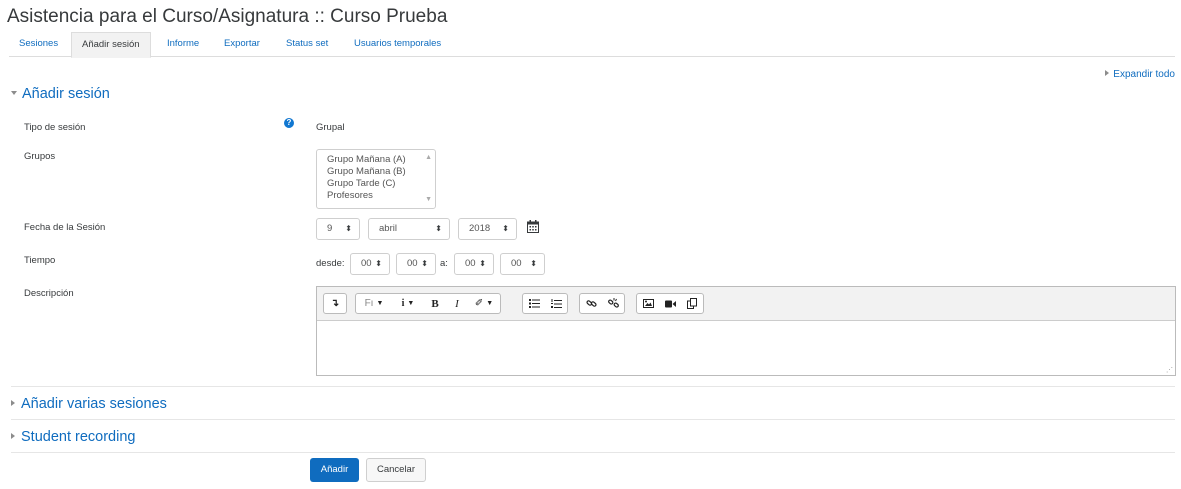 The image size is (1181, 489). What do you see at coordinates (330, 127) in the screenshot?
I see `session-type-value: Grupal` at bounding box center [330, 127].